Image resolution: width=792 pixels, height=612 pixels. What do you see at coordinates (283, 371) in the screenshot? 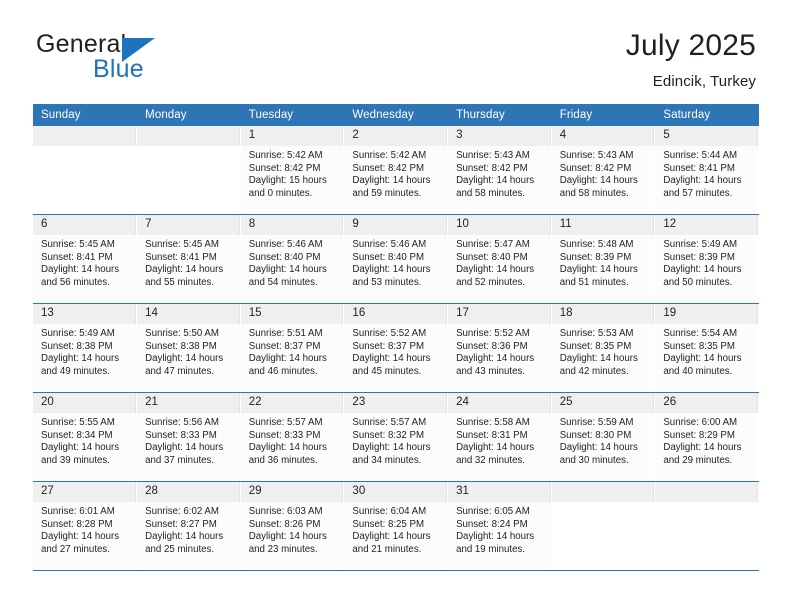
I see `daylight-text-line2: and 46 minutes.` at bounding box center [283, 371].